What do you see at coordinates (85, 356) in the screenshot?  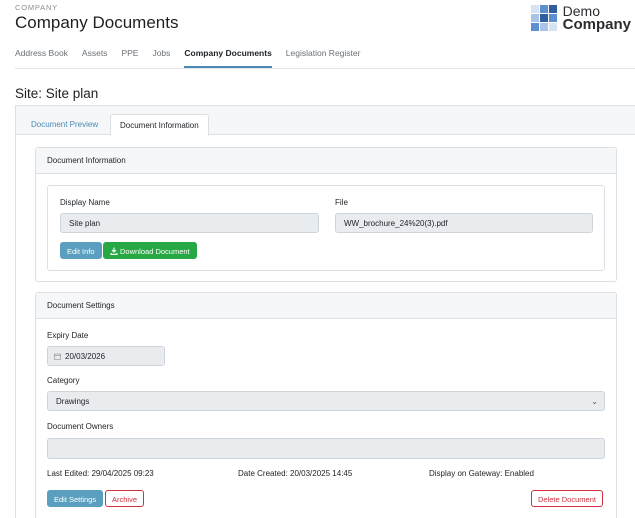 I see `expiry-date-value: 20/03/2026` at bounding box center [85, 356].